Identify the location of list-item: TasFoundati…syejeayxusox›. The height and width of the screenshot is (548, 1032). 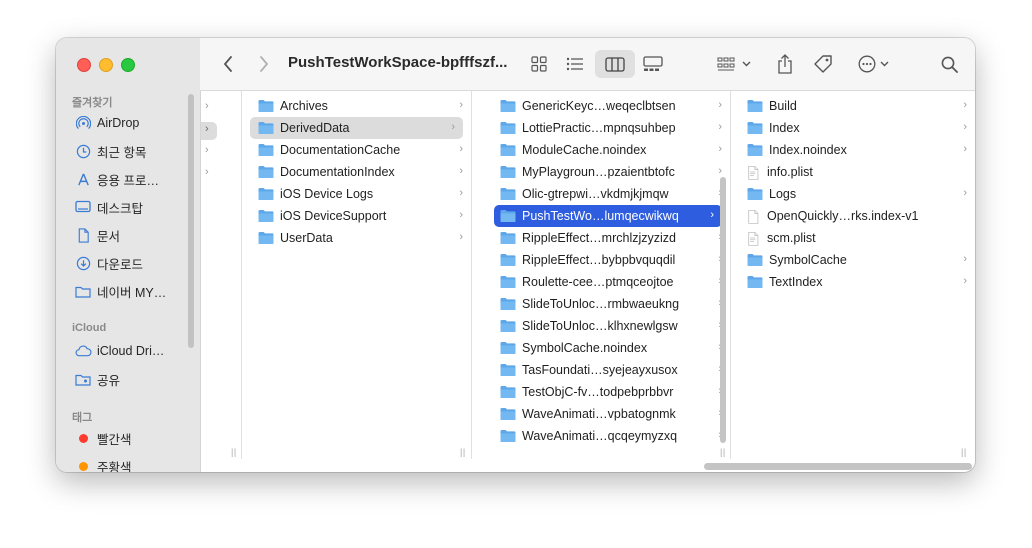
(608, 370).